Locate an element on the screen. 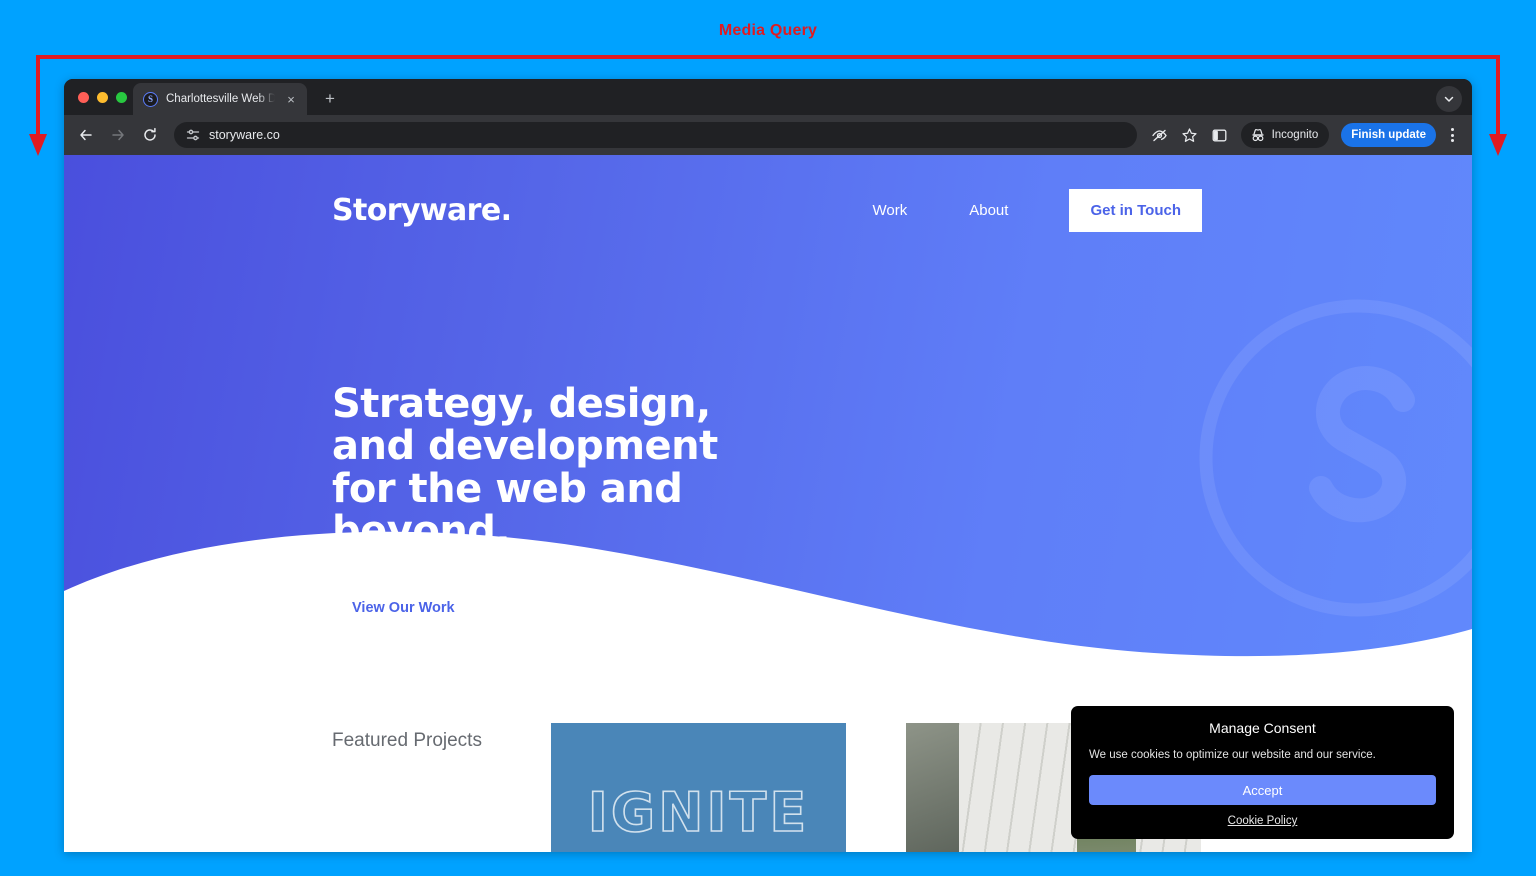  bookmark-button is located at coordinates (1190, 135).